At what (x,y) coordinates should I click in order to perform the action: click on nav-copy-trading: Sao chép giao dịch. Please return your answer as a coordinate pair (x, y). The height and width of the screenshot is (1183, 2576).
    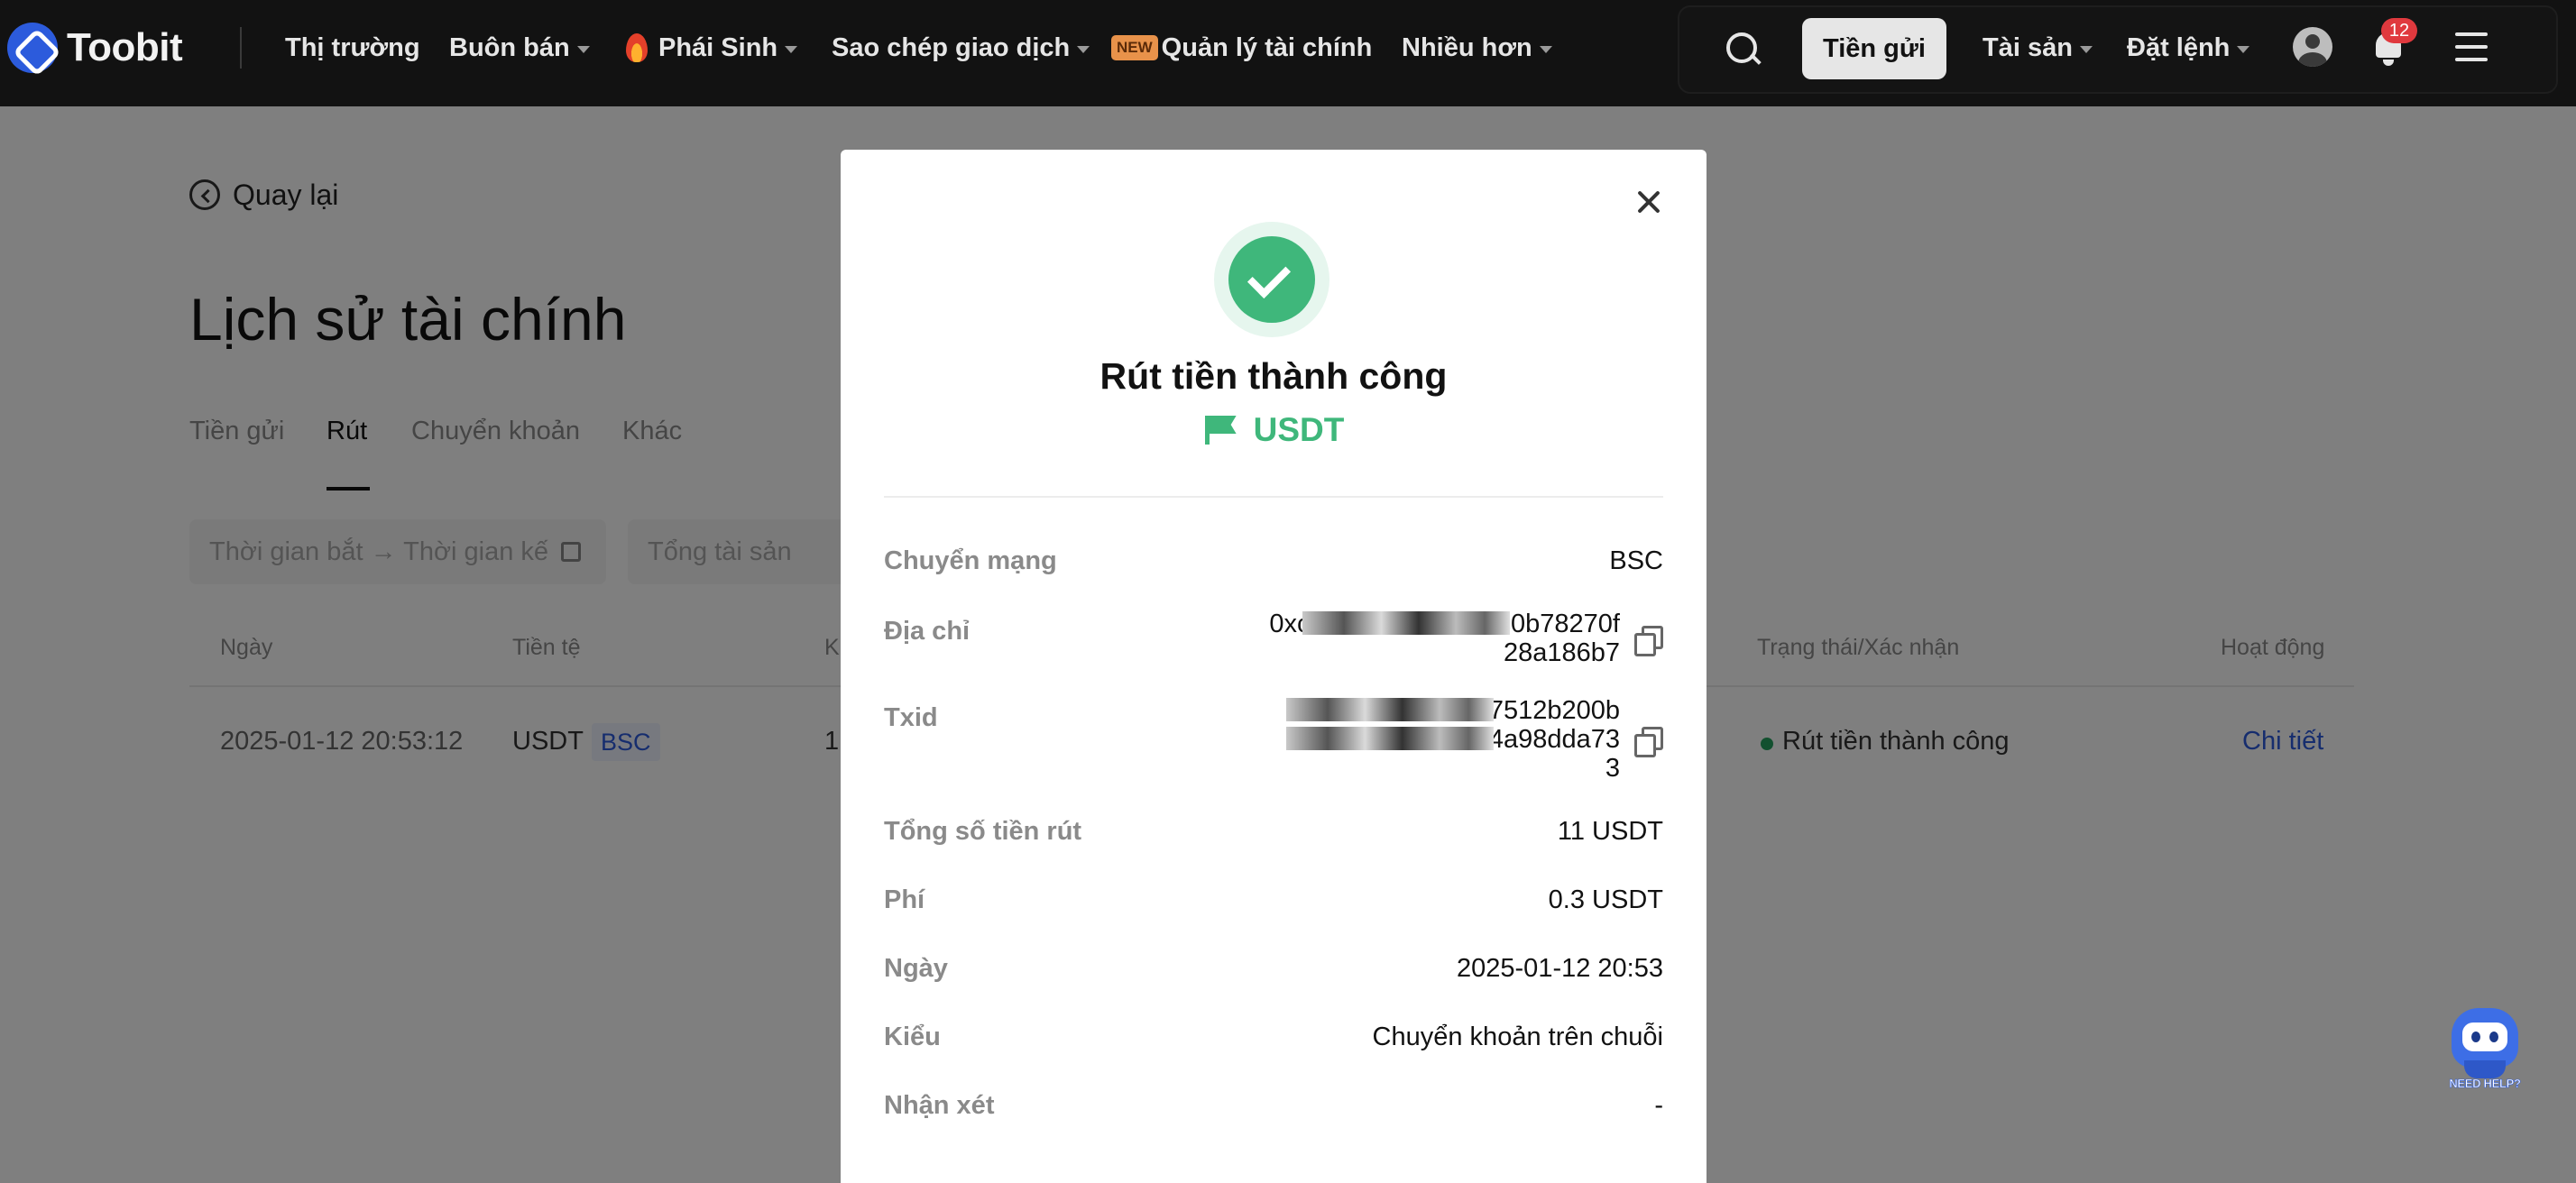
    Looking at the image, I should click on (961, 48).